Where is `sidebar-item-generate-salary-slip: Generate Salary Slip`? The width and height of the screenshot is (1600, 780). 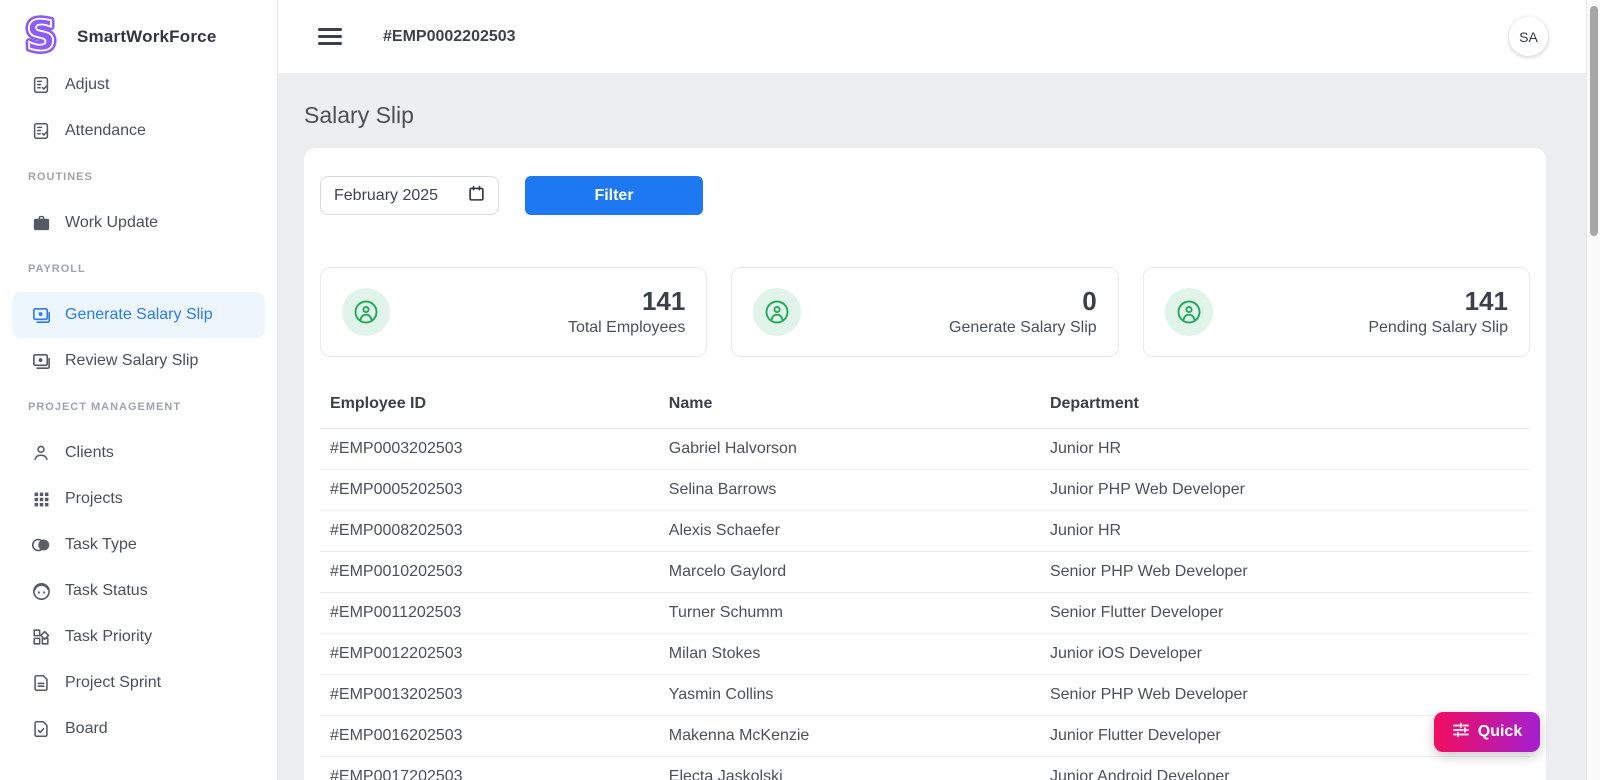
sidebar-item-generate-salary-slip: Generate Salary Slip is located at coordinates (138, 315).